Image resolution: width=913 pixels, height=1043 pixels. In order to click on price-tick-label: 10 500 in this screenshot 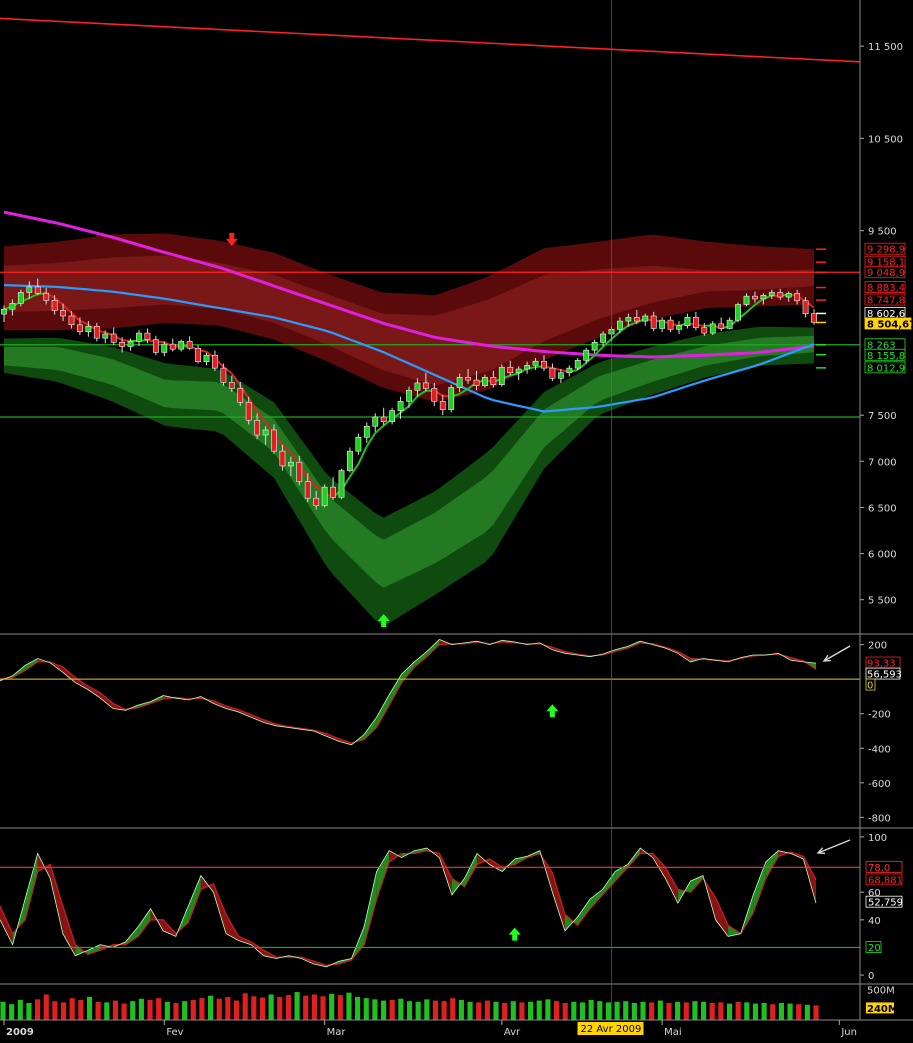, I will do `click(885, 139)`.